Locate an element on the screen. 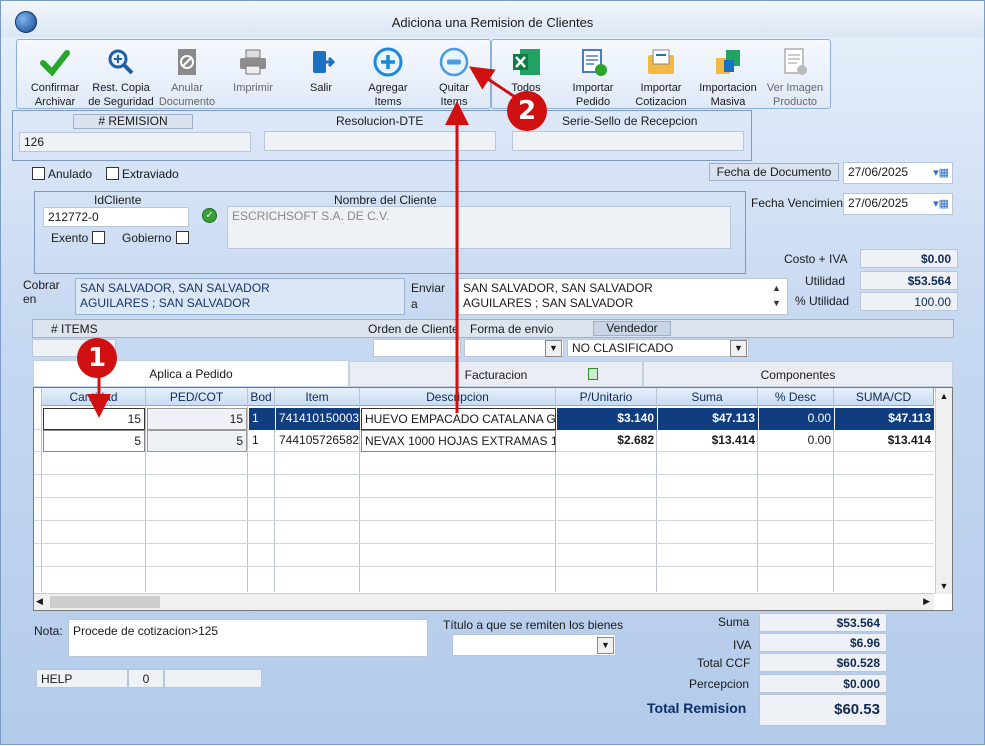  cell-suma: $13.414 is located at coordinates (708, 441).